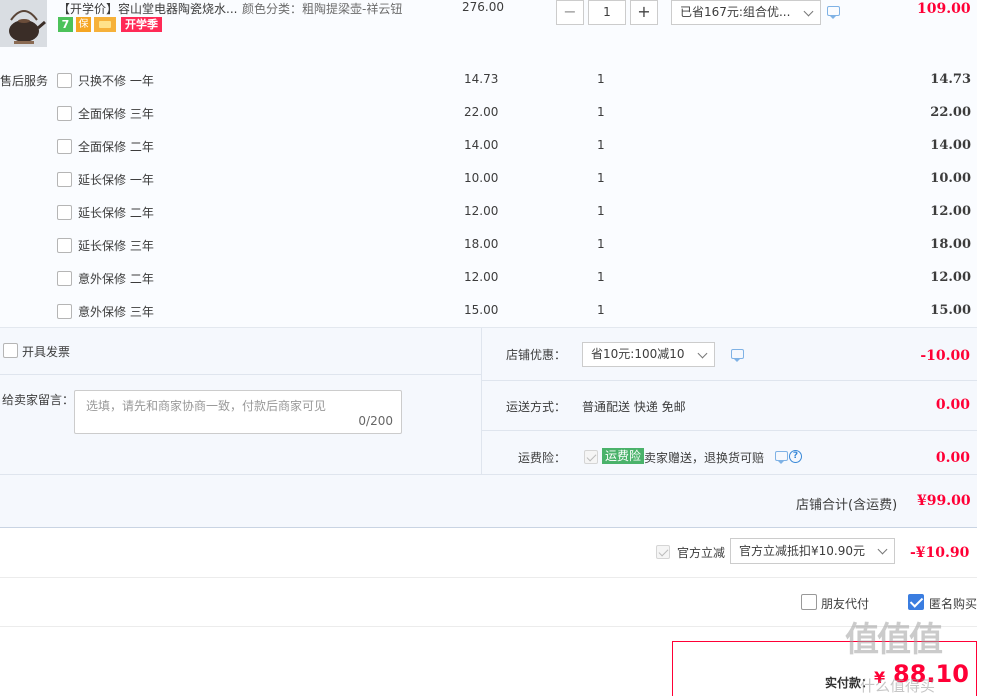 This screenshot has height=696, width=988. Describe the element at coordinates (802, 551) in the screenshot. I see `official-discount-value: 官方立减抵扣¥10.90元` at that location.